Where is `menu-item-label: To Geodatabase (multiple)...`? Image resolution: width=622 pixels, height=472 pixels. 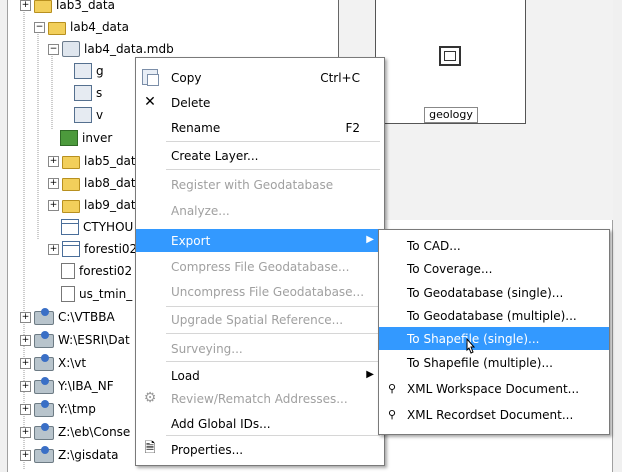 menu-item-label: To Geodatabase (multiple)... is located at coordinates (492, 316).